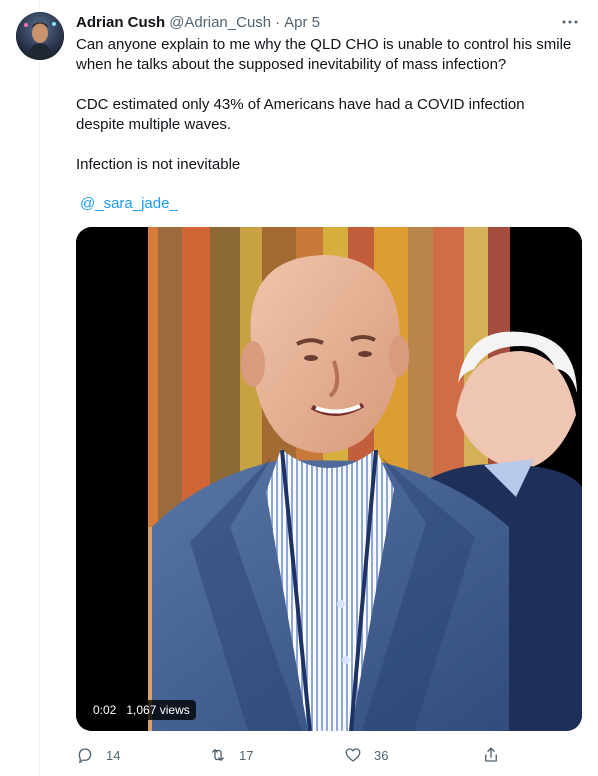 This screenshot has width=598, height=776. Describe the element at coordinates (39, 388) in the screenshot. I see `thread-line` at that location.